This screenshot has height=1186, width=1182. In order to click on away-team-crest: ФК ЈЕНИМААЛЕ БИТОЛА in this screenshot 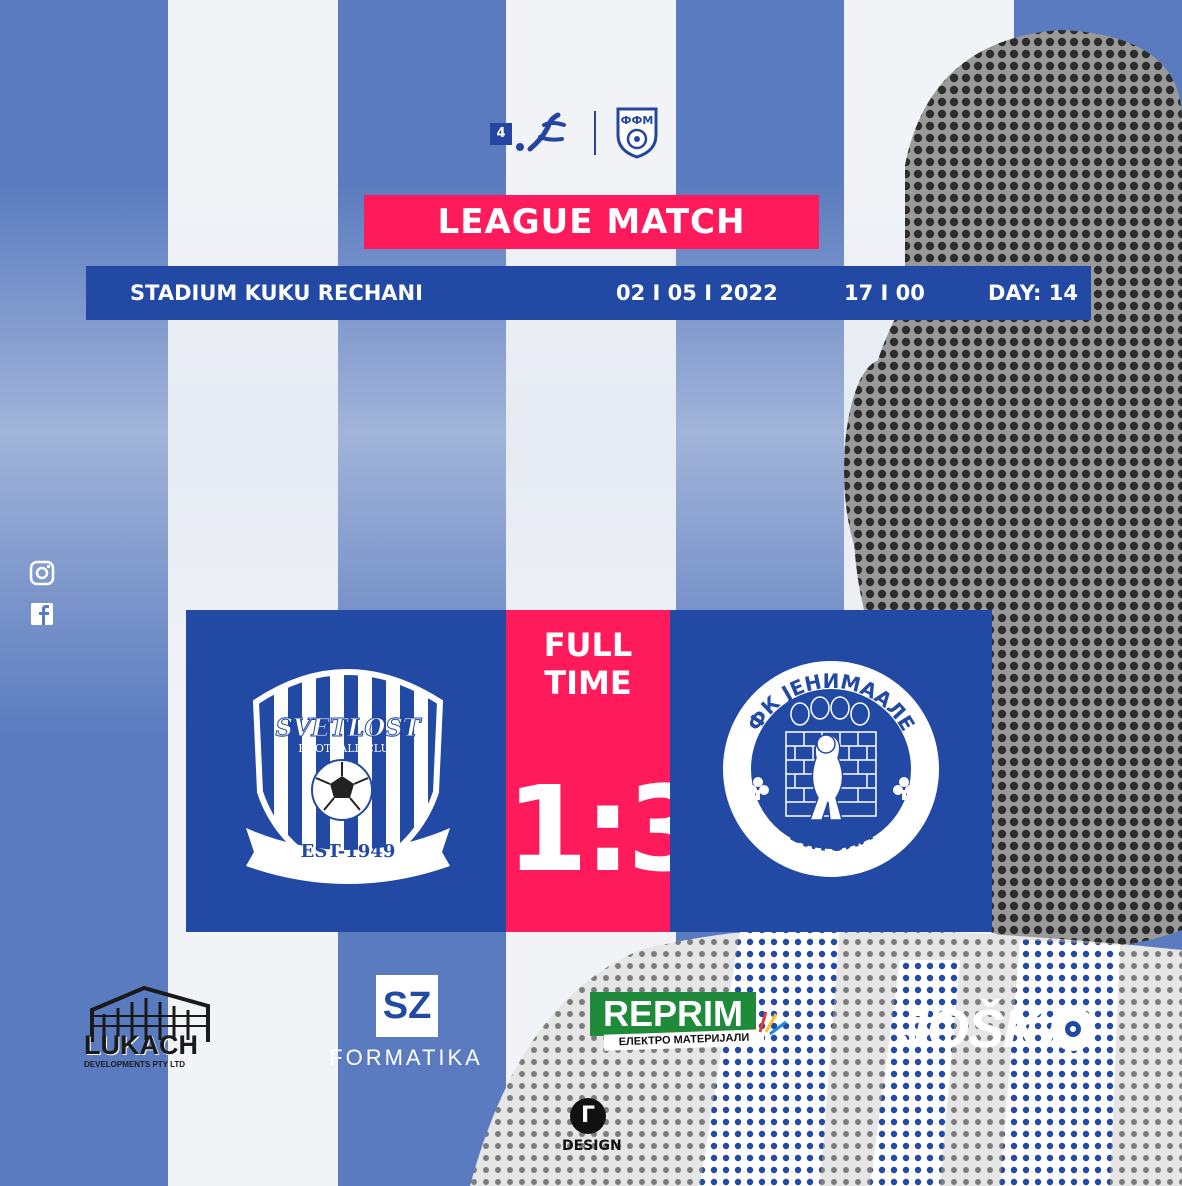, I will do `click(831, 769)`.